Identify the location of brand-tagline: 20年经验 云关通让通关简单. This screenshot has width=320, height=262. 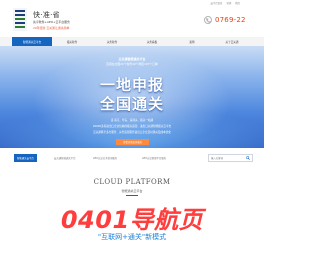
(51, 28).